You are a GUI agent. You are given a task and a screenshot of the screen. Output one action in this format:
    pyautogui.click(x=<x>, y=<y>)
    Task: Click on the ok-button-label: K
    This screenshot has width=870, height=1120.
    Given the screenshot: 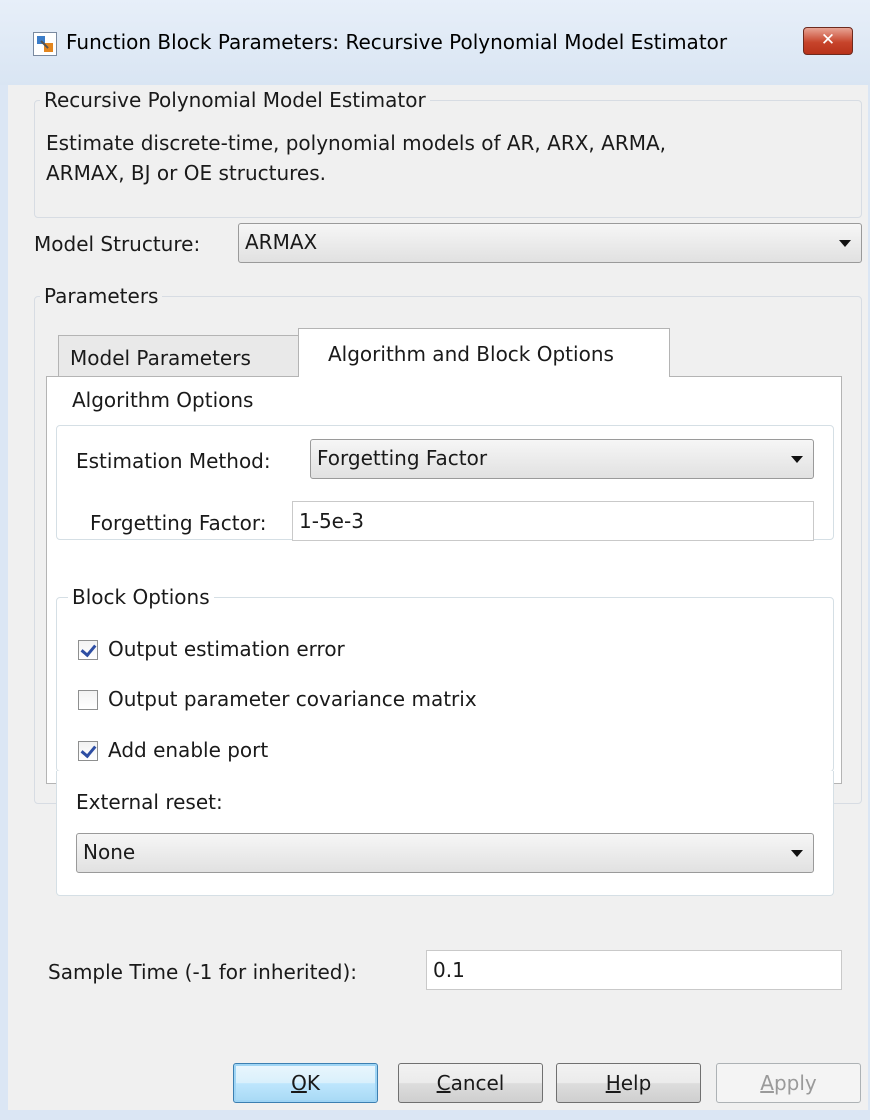 What is the action you would take?
    pyautogui.click(x=313, y=1083)
    